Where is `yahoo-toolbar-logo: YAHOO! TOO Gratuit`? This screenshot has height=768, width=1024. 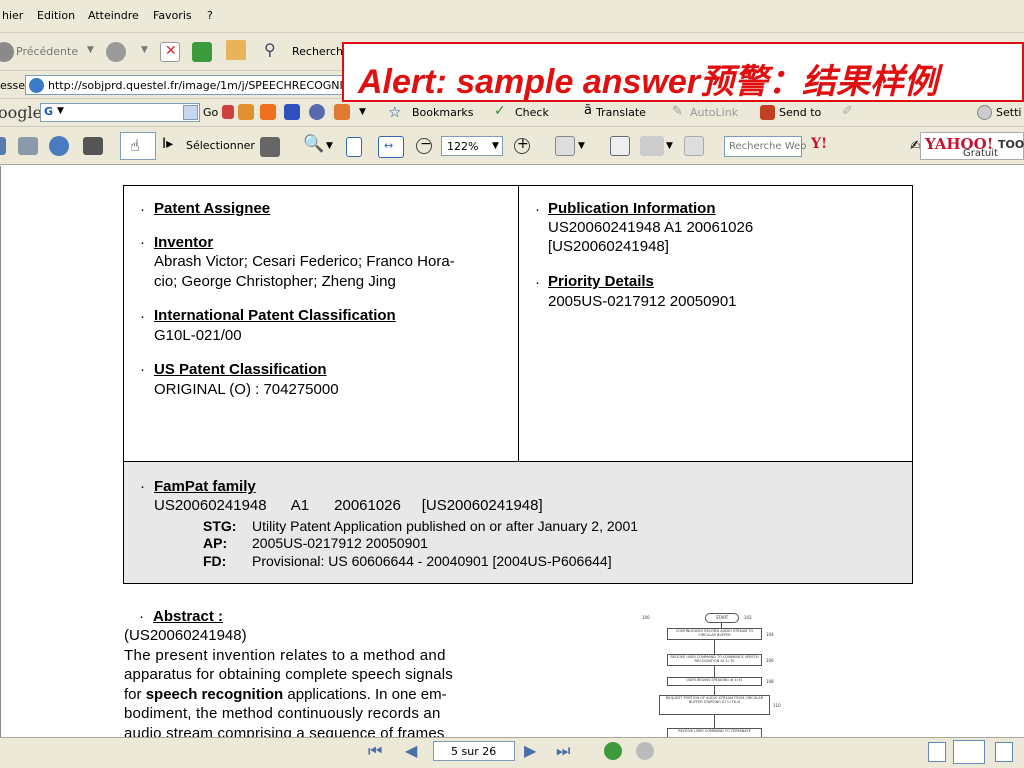 yahoo-toolbar-logo: YAHOO! TOO Gratuit is located at coordinates (972, 146).